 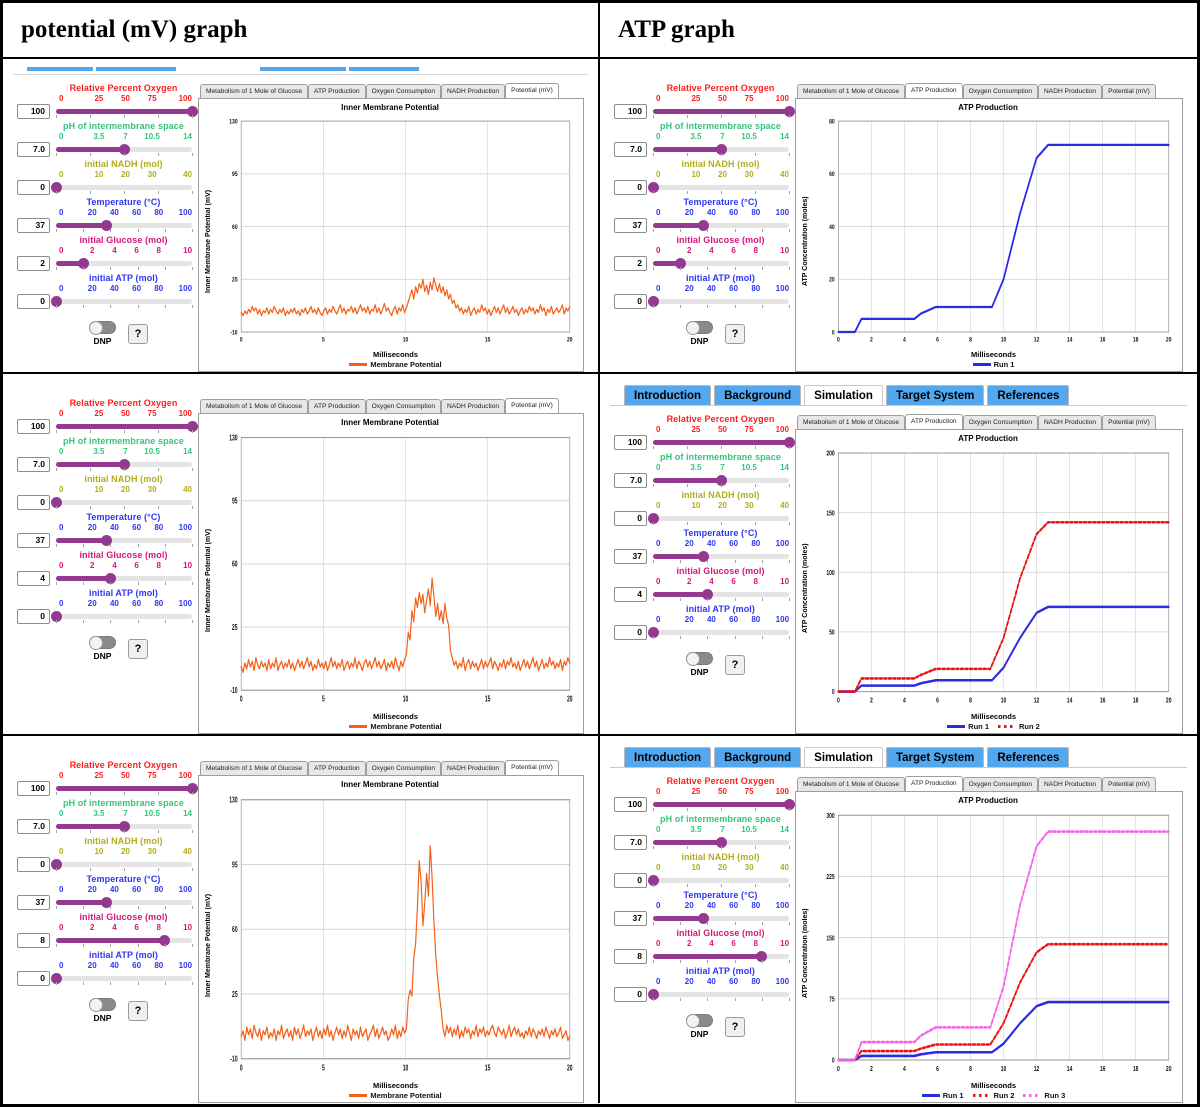 What do you see at coordinates (1028, 395) in the screenshot?
I see `nav-tab-references: References` at bounding box center [1028, 395].